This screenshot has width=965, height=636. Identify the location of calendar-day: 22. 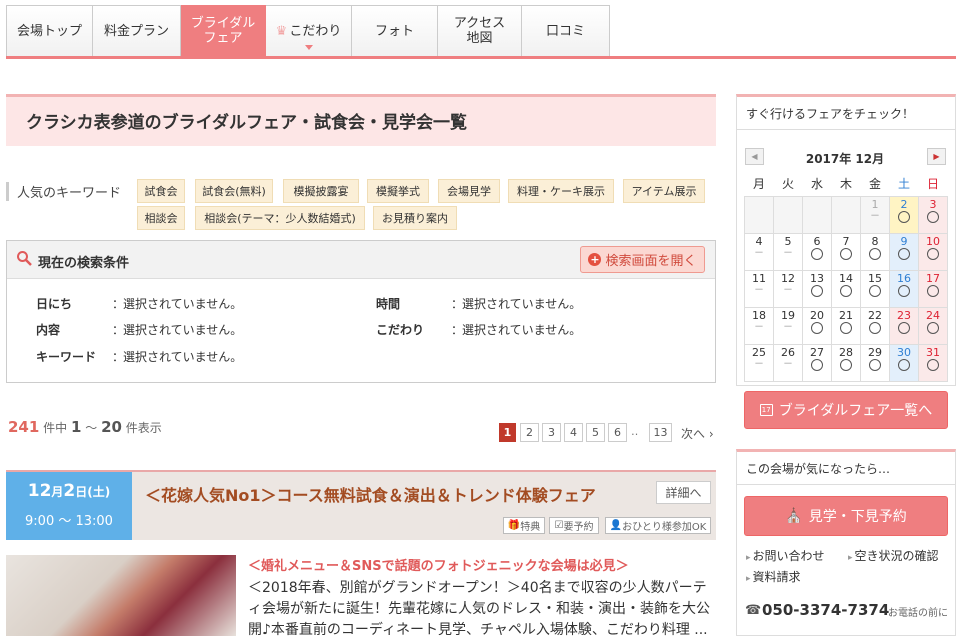
(875, 325).